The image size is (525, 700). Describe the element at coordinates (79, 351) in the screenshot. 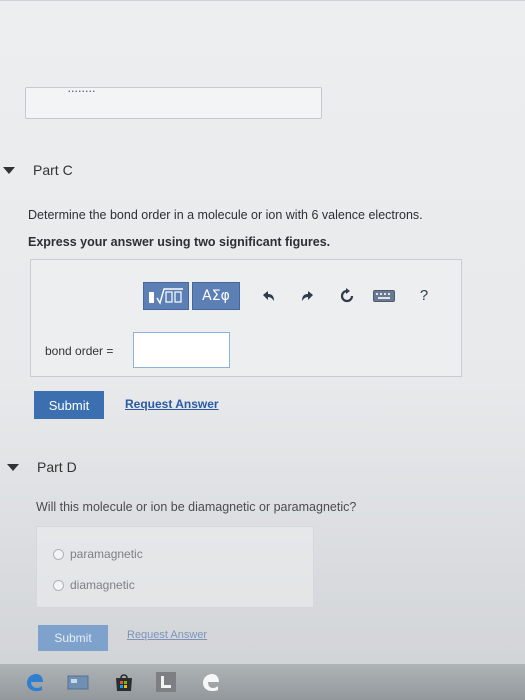

I see `bond-order-label: bond order =` at that location.